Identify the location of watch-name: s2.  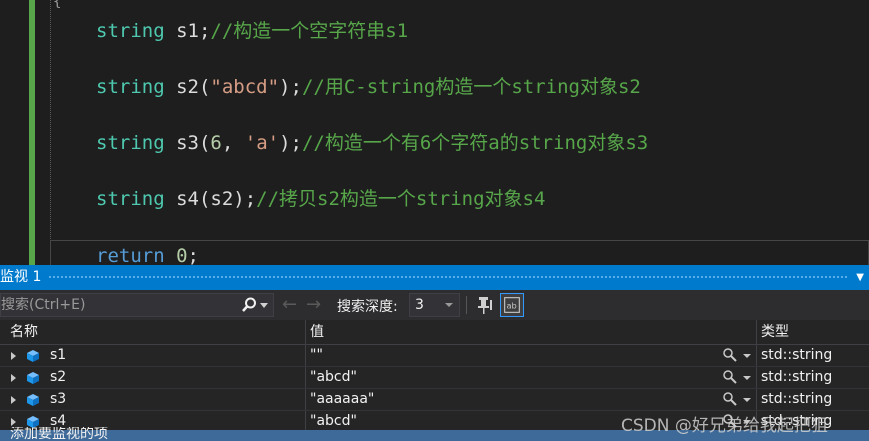
(58, 377).